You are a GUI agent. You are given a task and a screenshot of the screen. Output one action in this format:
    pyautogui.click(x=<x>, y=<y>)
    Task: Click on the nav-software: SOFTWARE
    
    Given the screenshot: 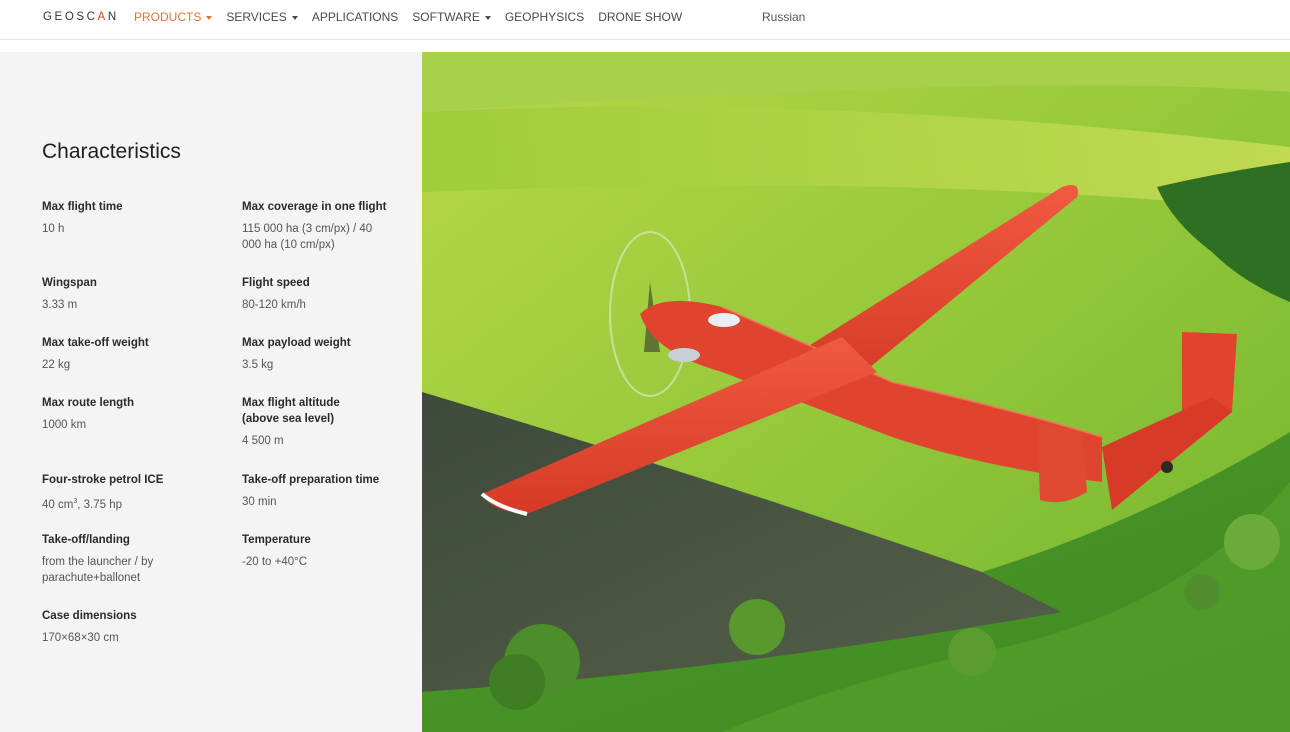 What is the action you would take?
    pyautogui.click(x=451, y=17)
    